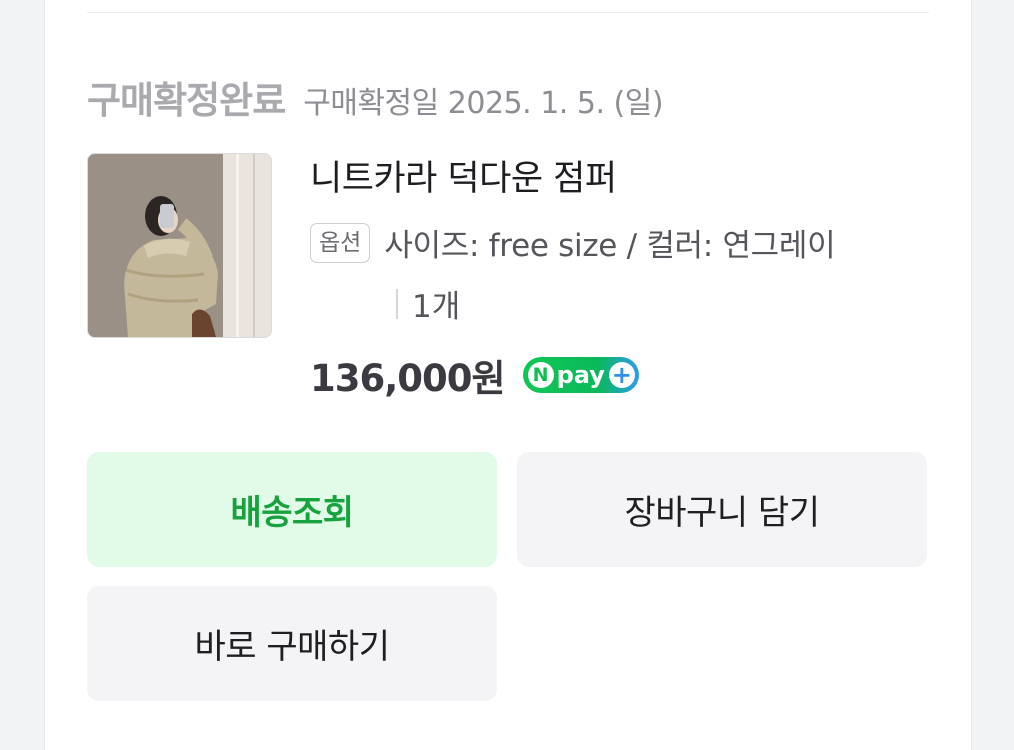 The width and height of the screenshot is (1014, 750). Describe the element at coordinates (722, 509) in the screenshot. I see `add-to-cart-button: 장바구니 담기` at that location.